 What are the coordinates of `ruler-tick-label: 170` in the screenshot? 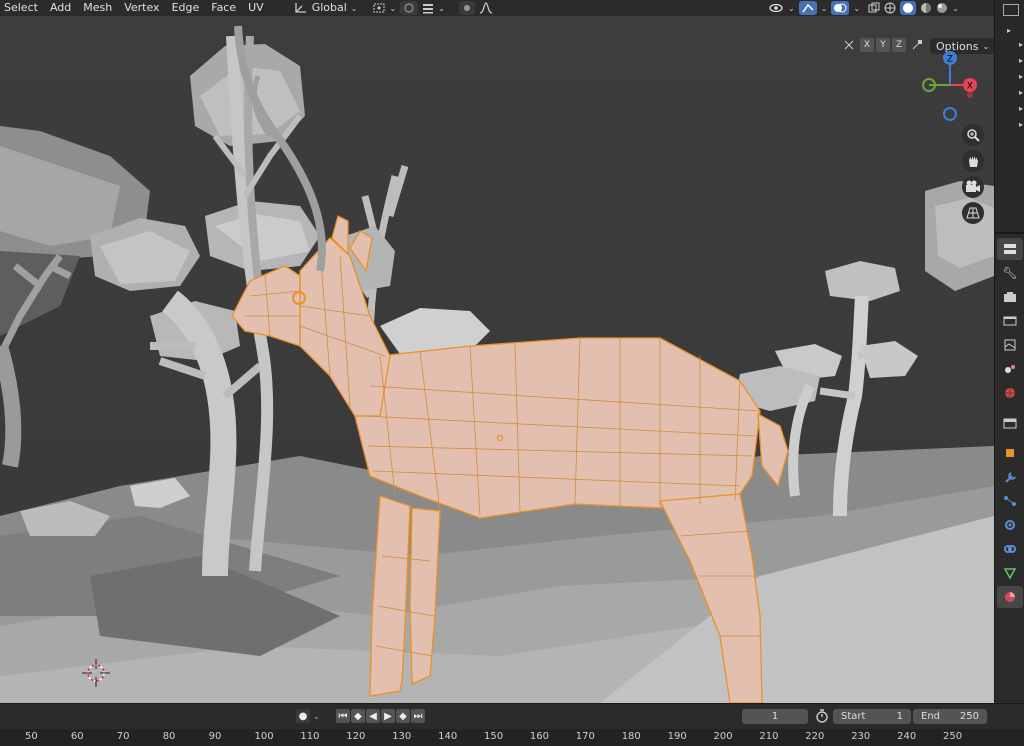 It's located at (585, 736).